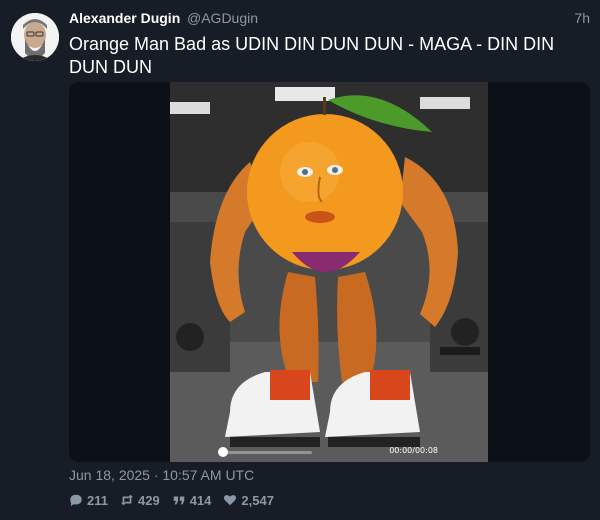 This screenshot has height=520, width=600. I want to click on avatar-photo, so click(35, 37).